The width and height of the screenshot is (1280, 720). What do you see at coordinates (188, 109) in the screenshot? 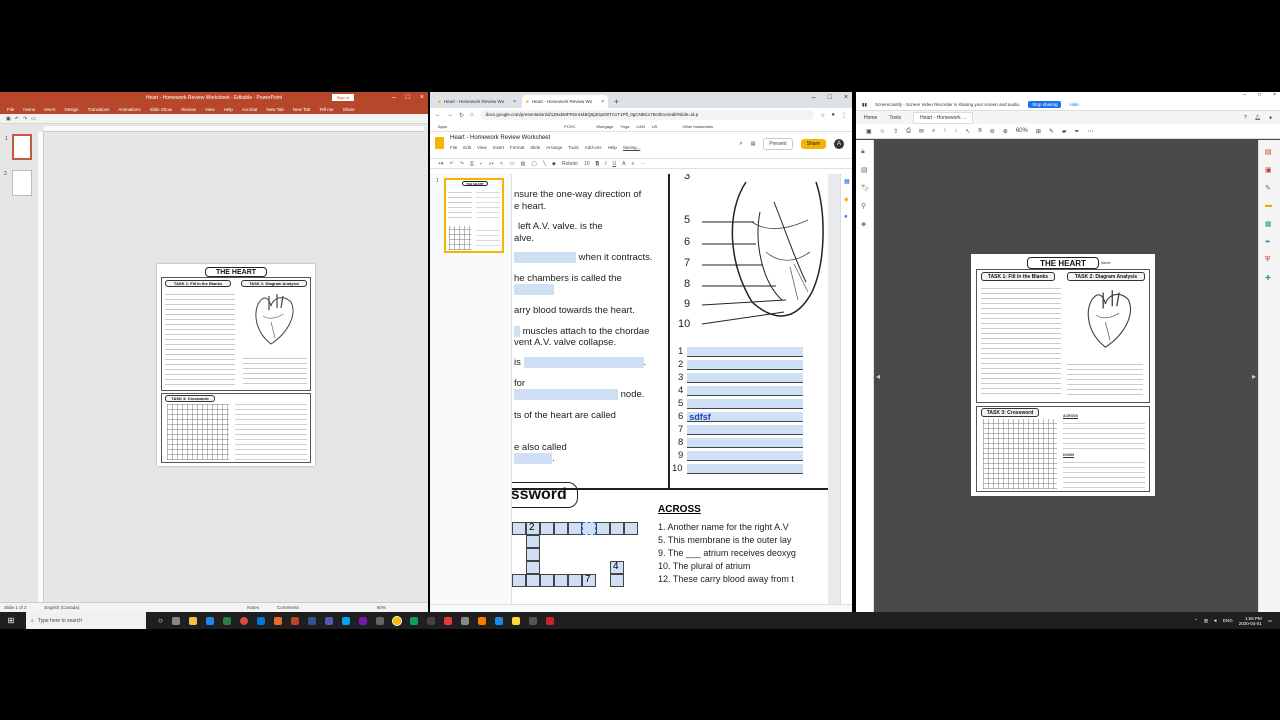
I see `ppt-tab-review: Review` at bounding box center [188, 109].